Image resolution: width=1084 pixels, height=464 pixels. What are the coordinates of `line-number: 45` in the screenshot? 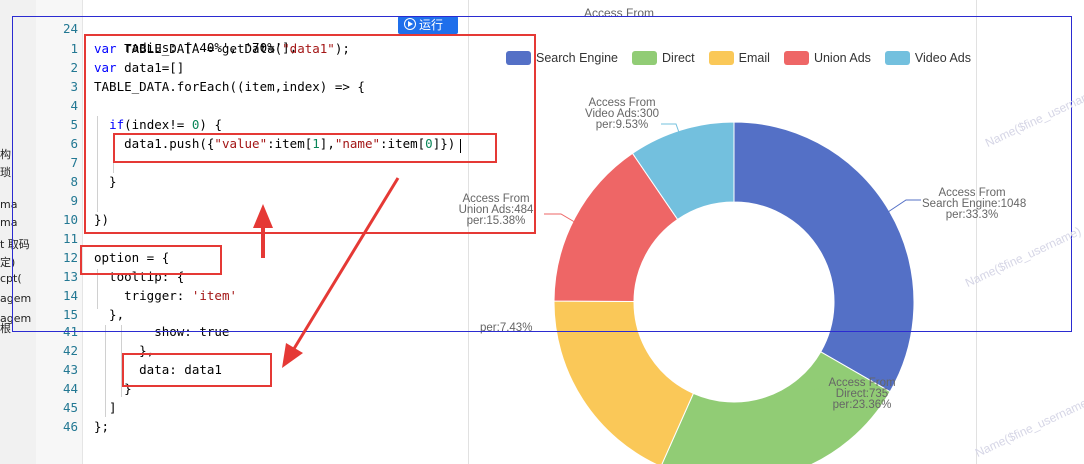 It's located at (70, 407).